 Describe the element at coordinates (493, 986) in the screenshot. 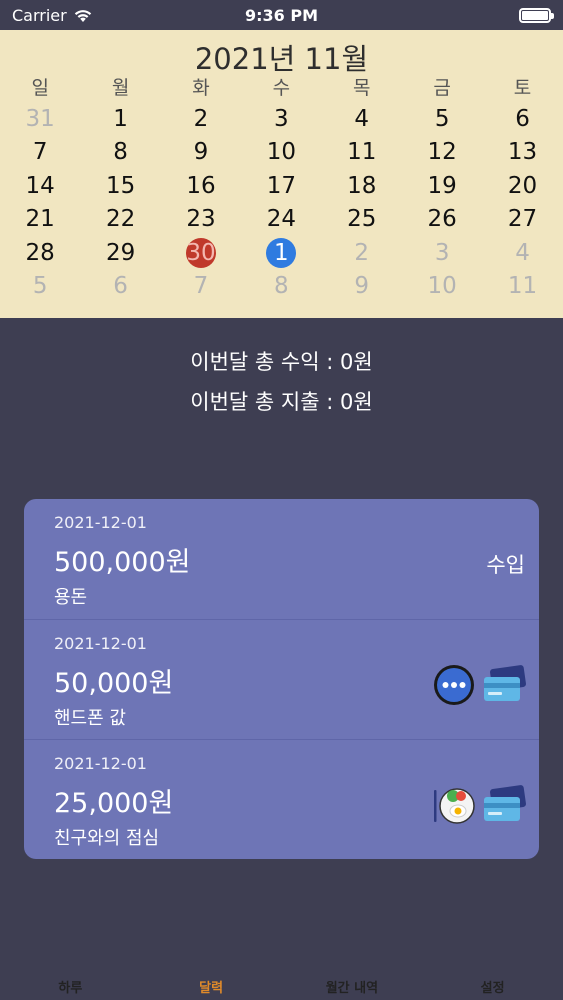

I see `tab-3: 설정` at that location.